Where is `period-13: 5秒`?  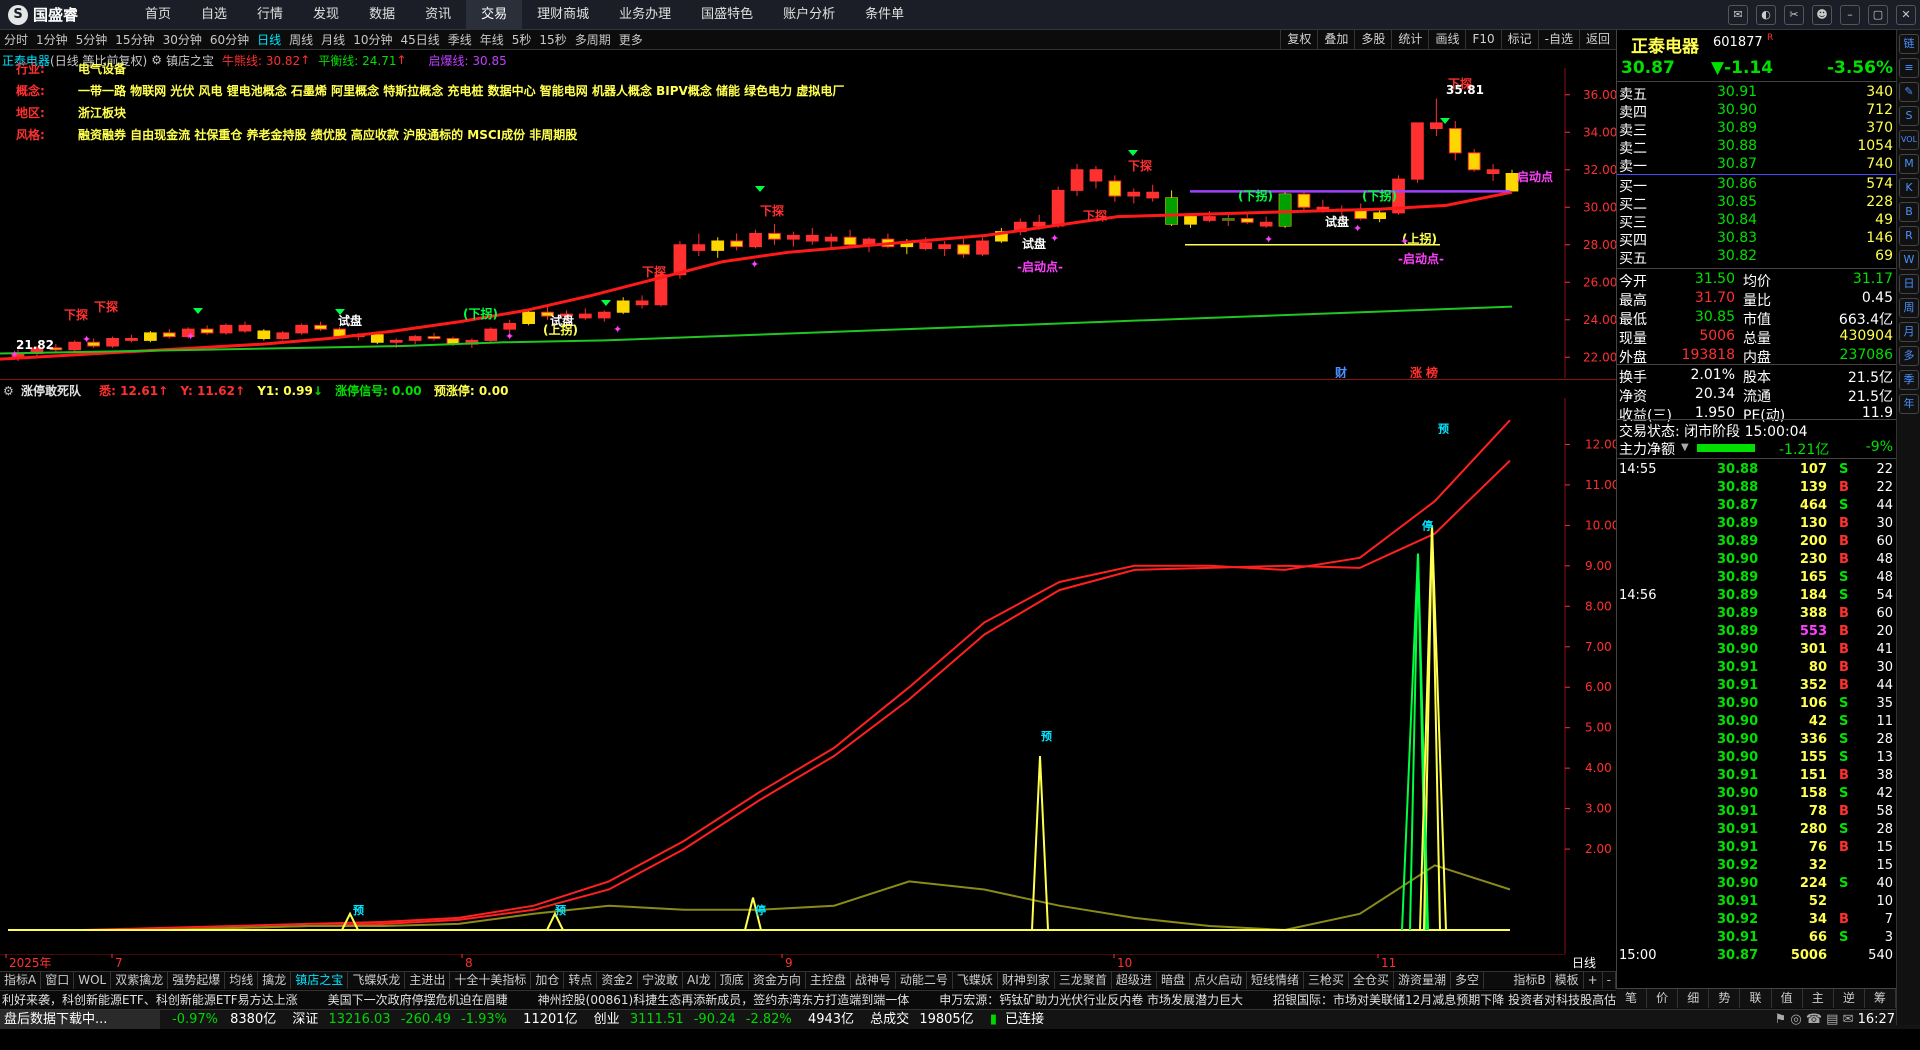
period-13: 5秒 is located at coordinates (522, 39).